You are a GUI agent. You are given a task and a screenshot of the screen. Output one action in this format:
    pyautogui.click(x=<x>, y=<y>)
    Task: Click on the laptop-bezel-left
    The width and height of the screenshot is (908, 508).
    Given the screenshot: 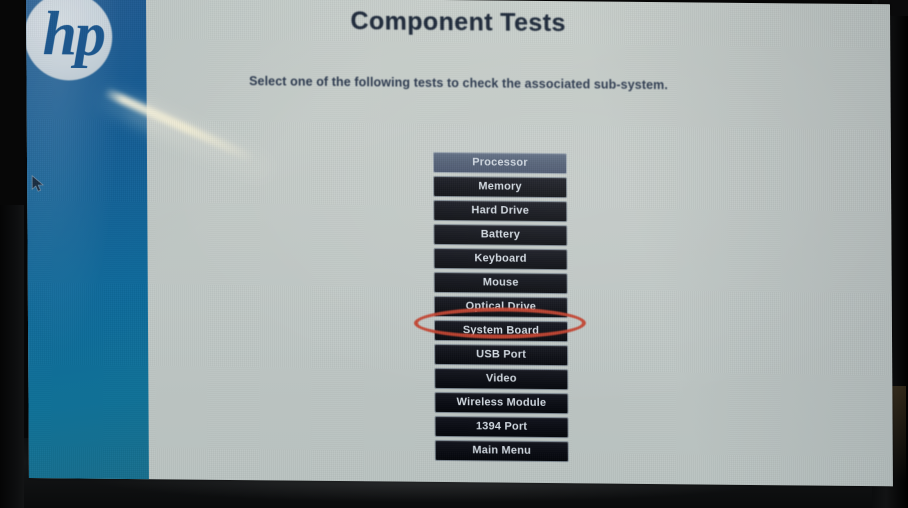 What is the action you would take?
    pyautogui.click(x=12, y=356)
    